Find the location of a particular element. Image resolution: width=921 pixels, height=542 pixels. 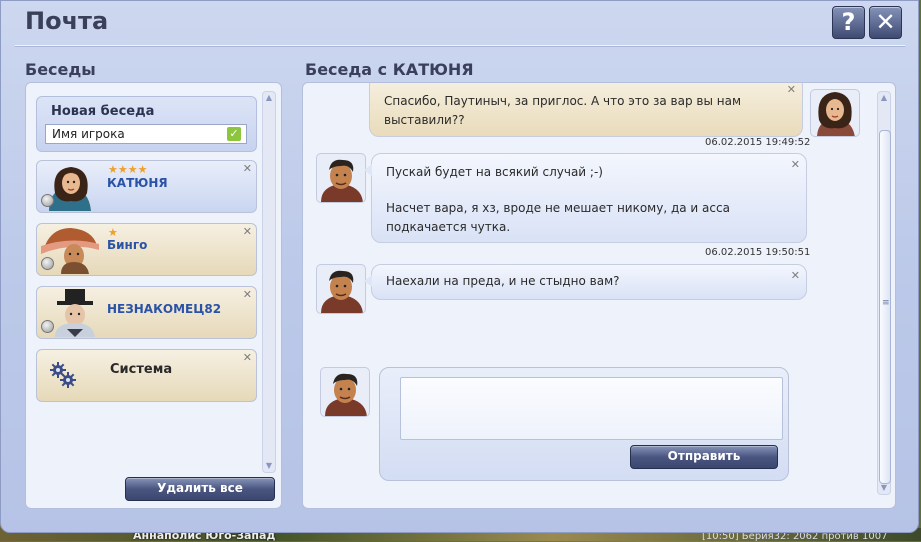

new-conversation-label: Новая беседа is located at coordinates (103, 111).